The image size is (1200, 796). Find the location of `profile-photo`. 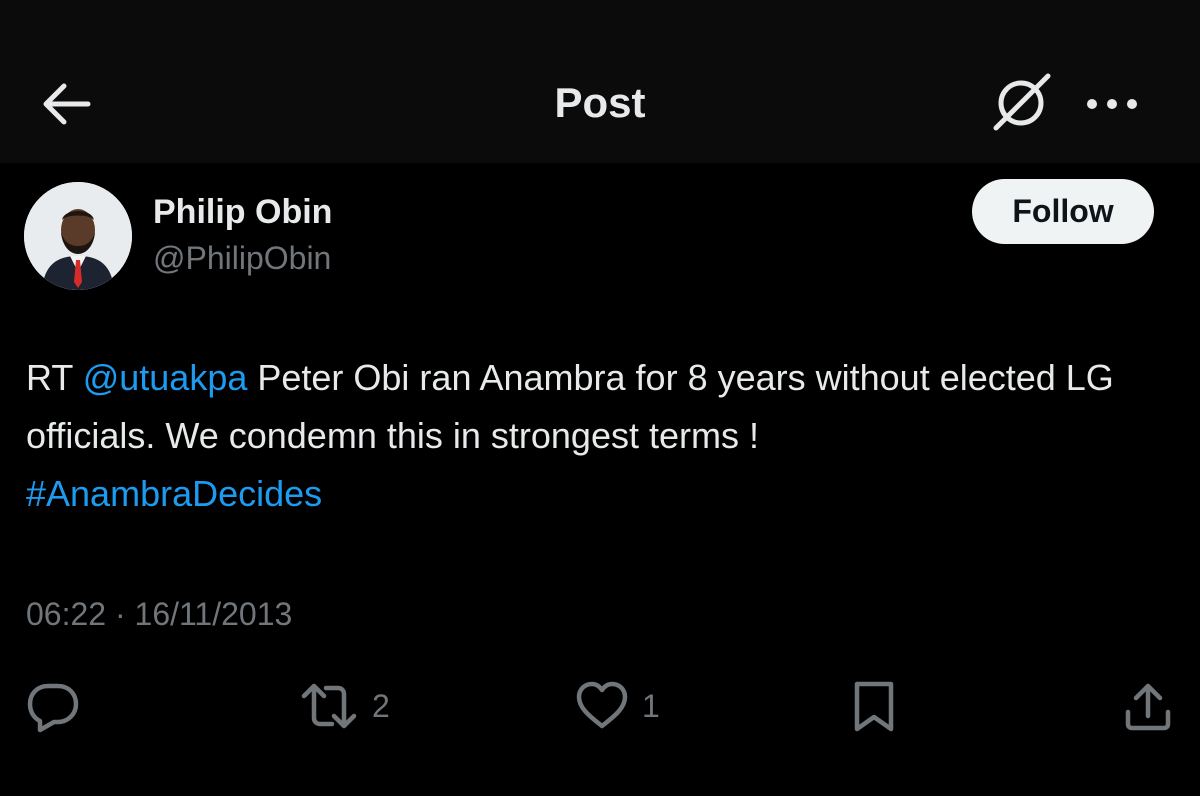

profile-photo is located at coordinates (78, 236).